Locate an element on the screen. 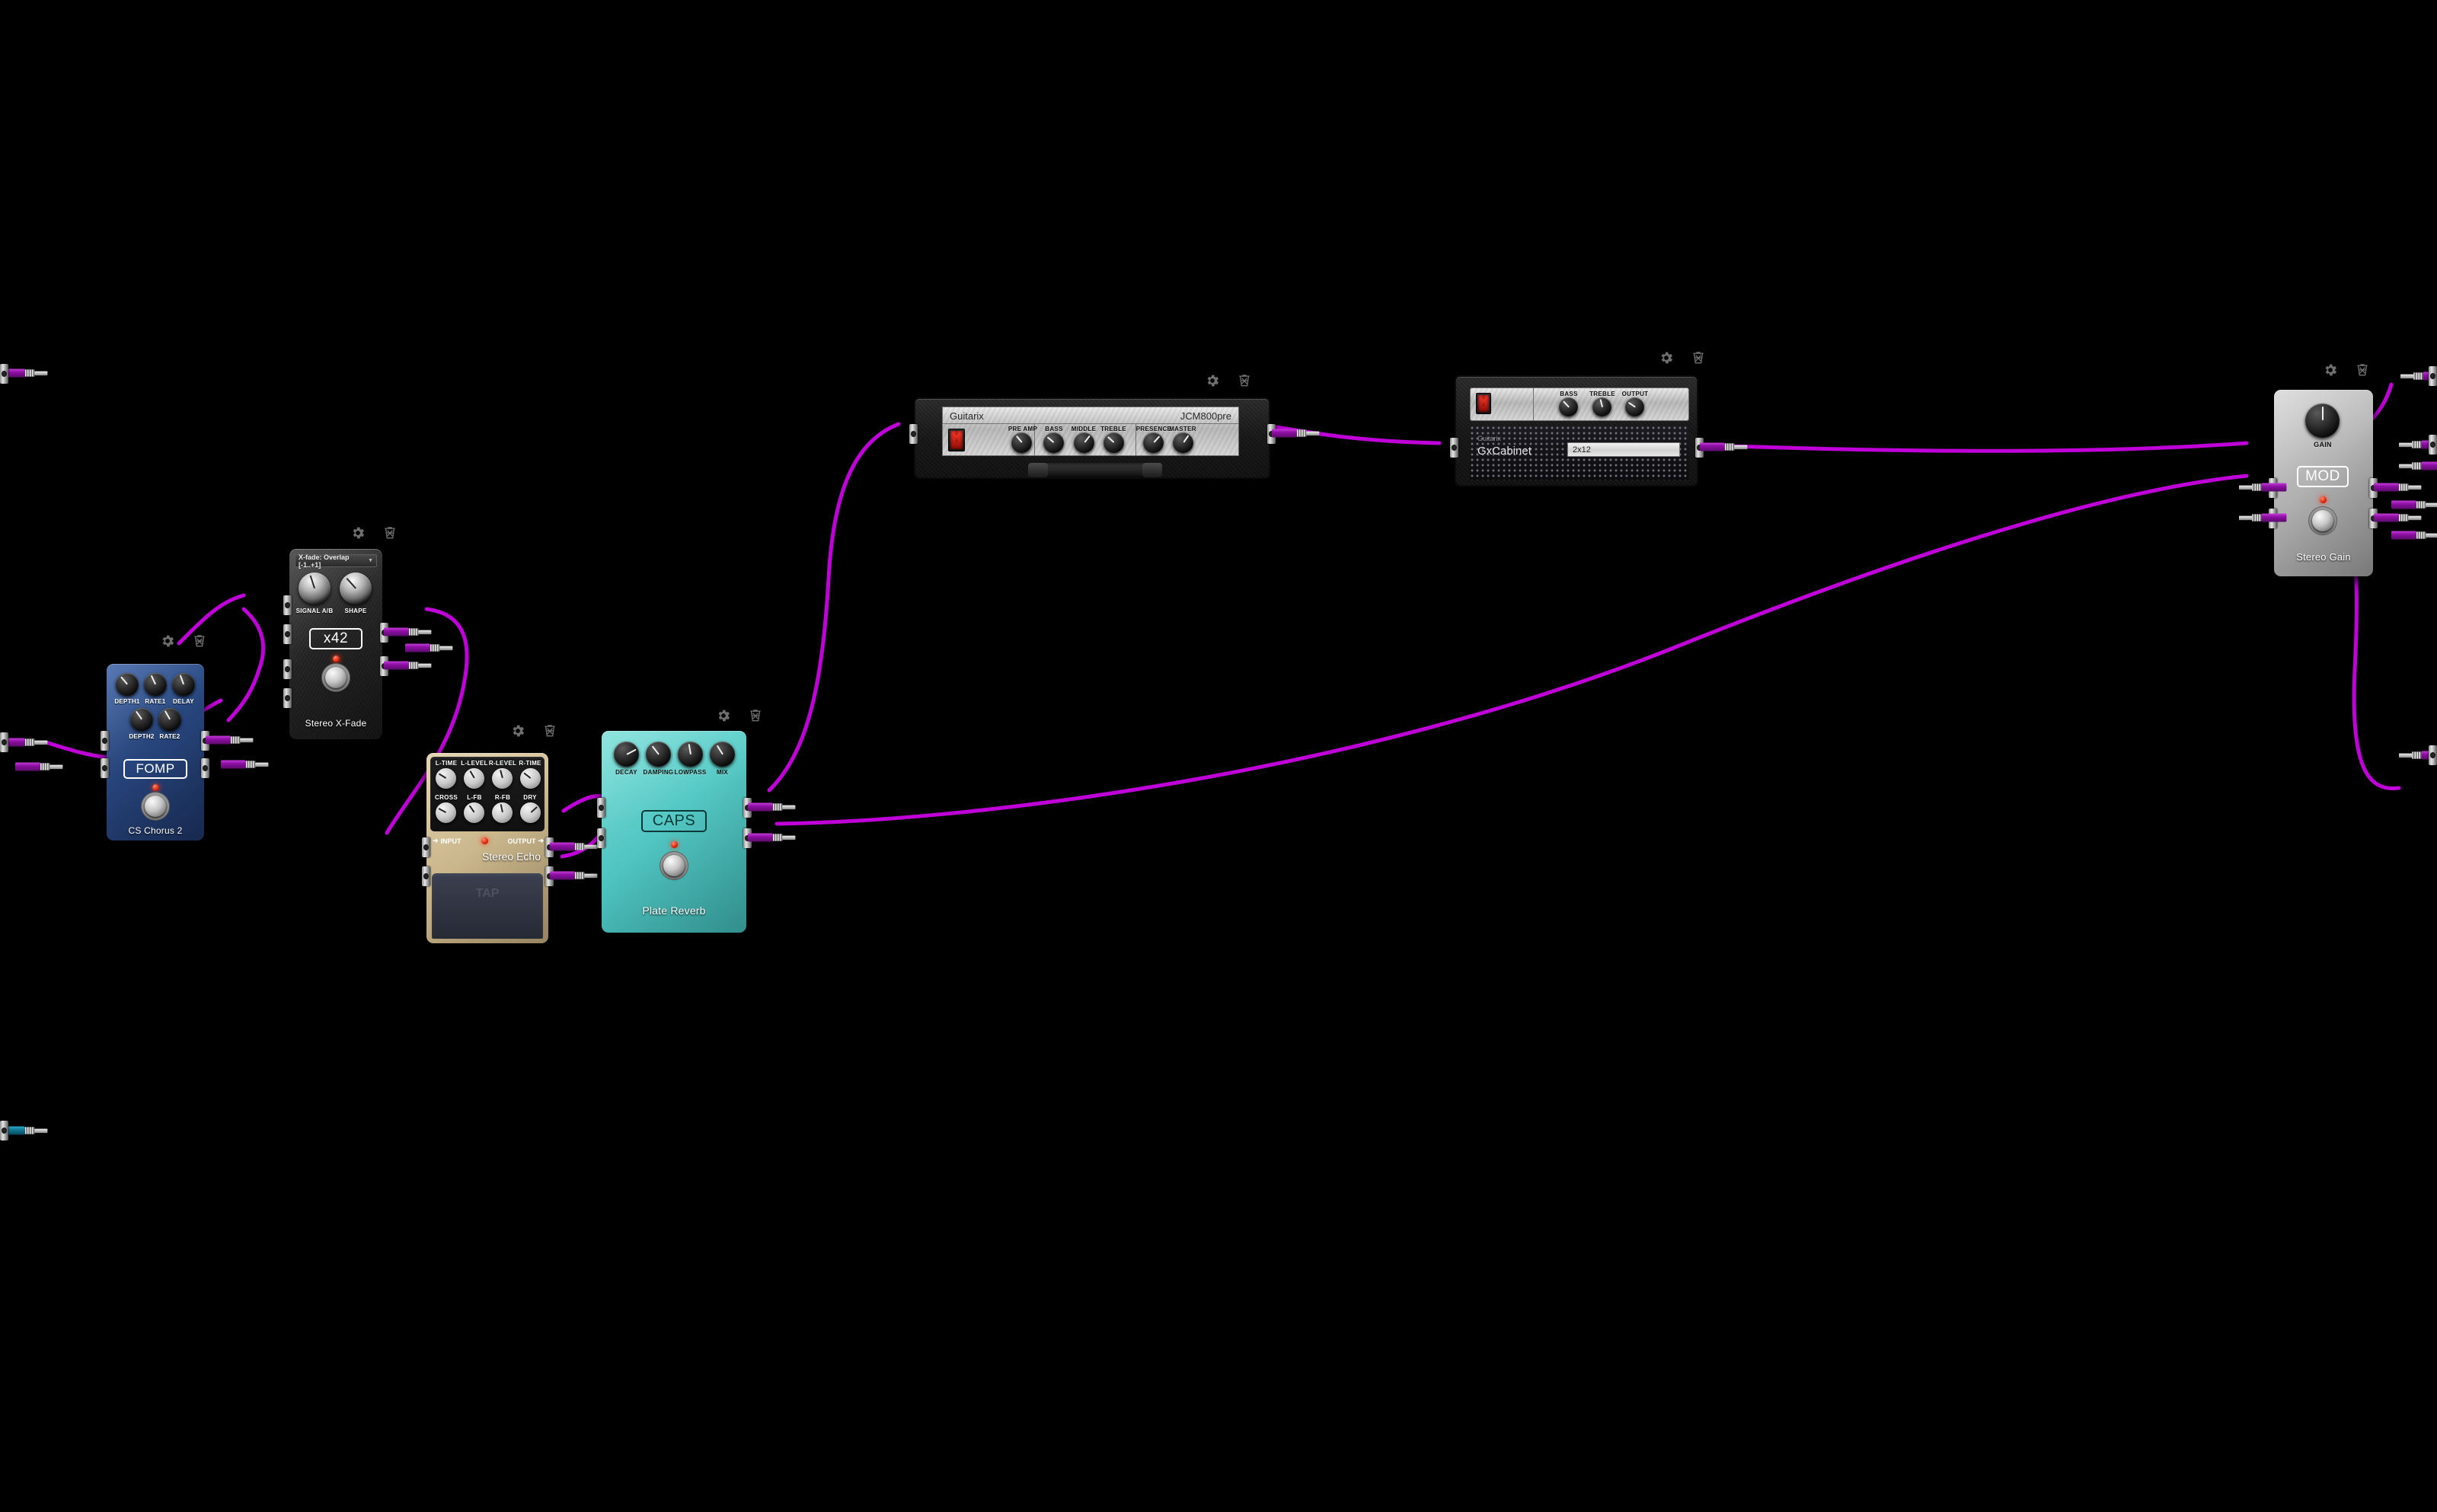 The image size is (2437, 1512). knob-middle is located at coordinates (1084, 442).